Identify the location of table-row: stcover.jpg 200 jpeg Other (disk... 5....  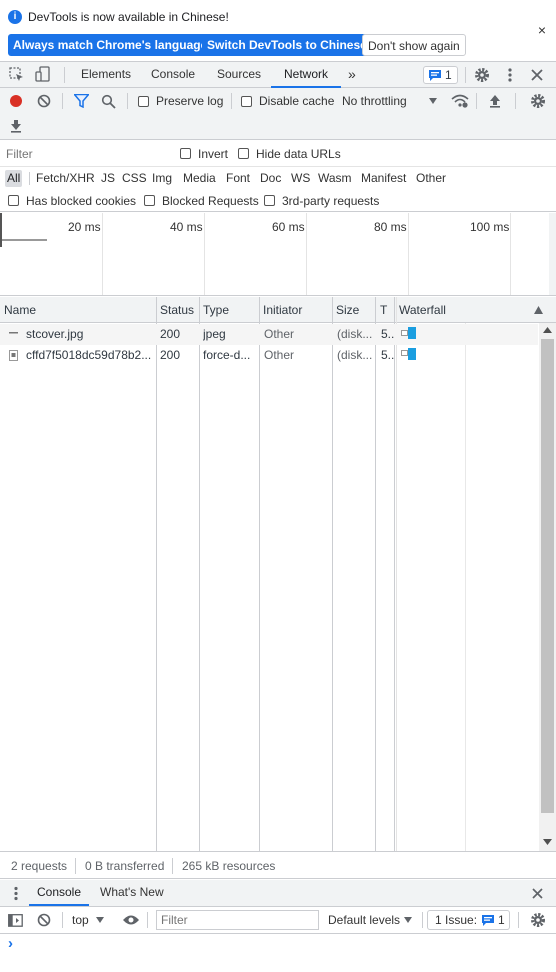
(269, 334).